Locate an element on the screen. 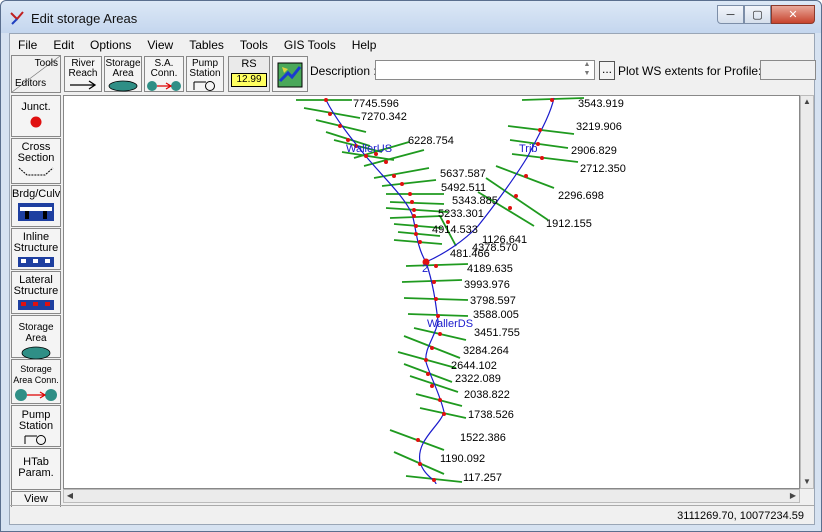 The height and width of the screenshot is (532, 822). htab-param-editor-button: HTab Param. is located at coordinates (36, 469).